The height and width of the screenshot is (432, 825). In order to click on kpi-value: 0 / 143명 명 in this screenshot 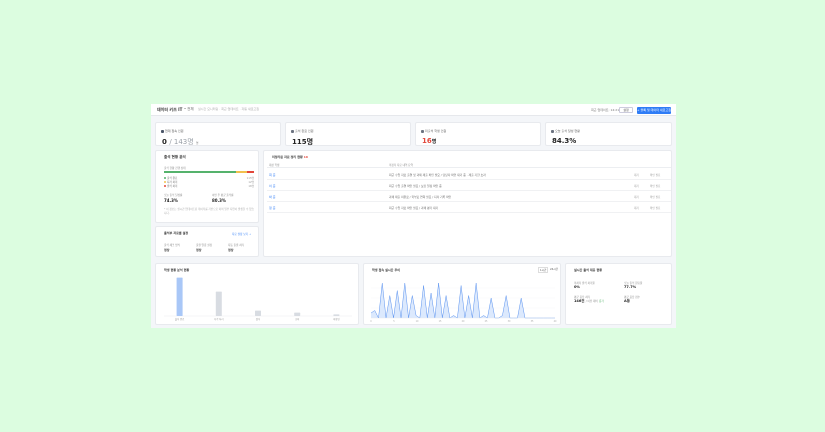, I will do `click(180, 142)`.